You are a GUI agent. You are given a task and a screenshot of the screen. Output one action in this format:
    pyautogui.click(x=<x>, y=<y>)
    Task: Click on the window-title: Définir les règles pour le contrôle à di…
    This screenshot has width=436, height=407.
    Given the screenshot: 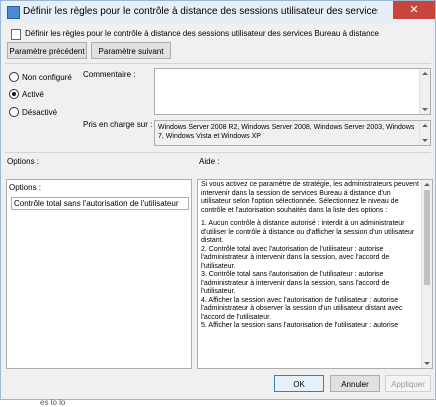 What is the action you would take?
    pyautogui.click(x=200, y=11)
    